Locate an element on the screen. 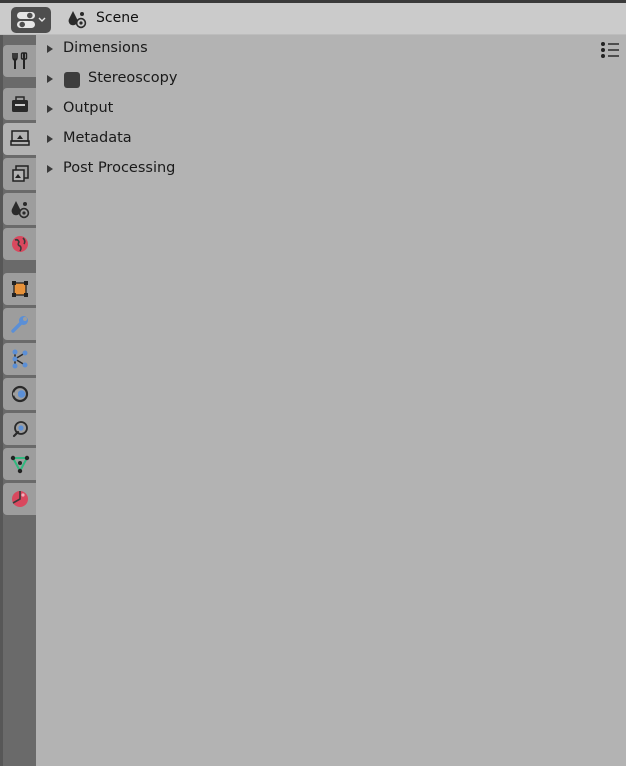  tab-data is located at coordinates (19, 464).